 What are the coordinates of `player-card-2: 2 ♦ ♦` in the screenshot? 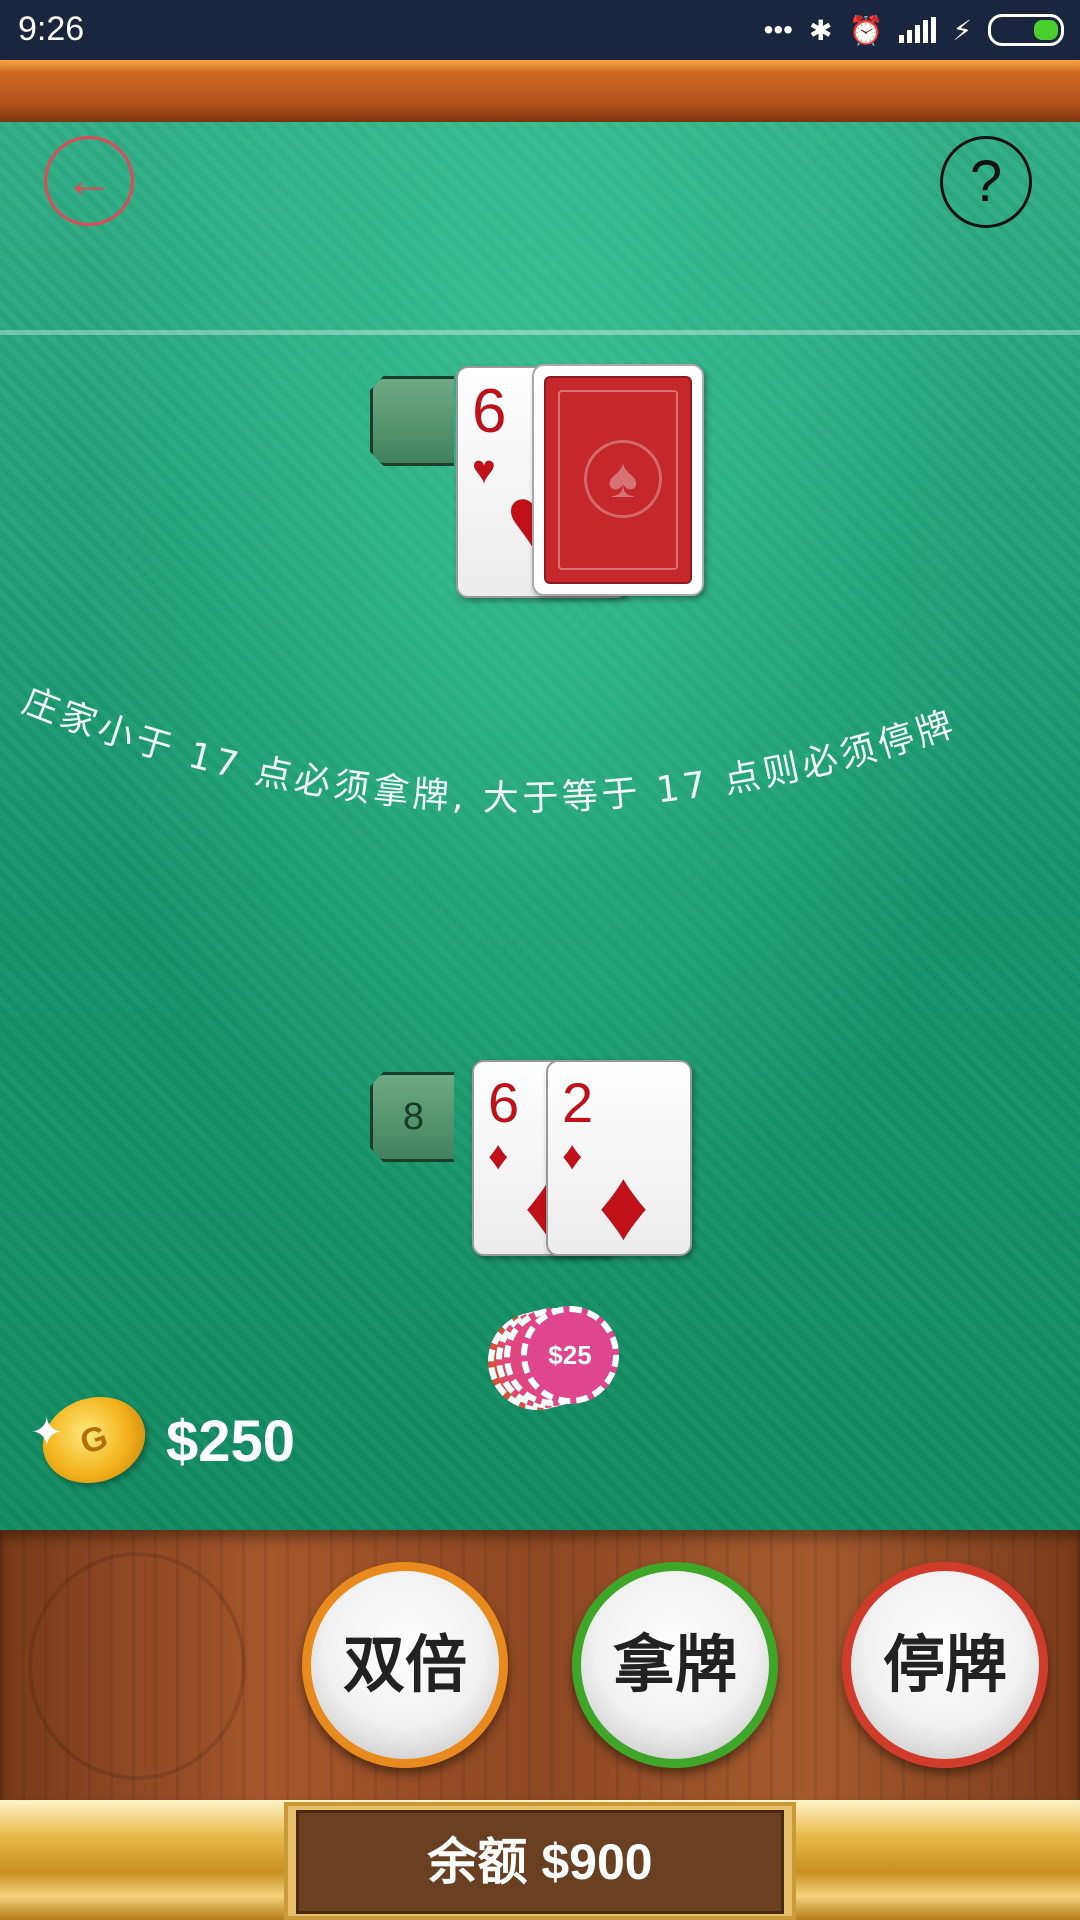 It's located at (619, 1158).